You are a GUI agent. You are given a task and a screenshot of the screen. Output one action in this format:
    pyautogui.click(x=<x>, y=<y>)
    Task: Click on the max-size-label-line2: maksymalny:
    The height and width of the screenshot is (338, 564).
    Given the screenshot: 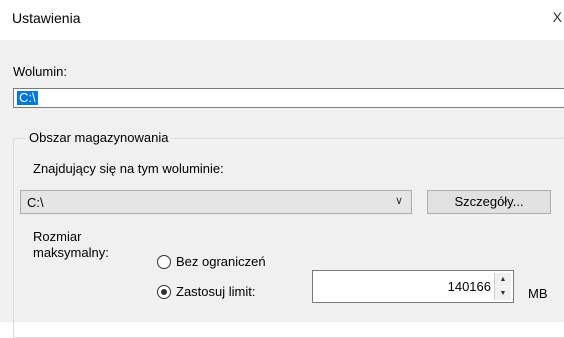 What is the action you would take?
    pyautogui.click(x=71, y=252)
    